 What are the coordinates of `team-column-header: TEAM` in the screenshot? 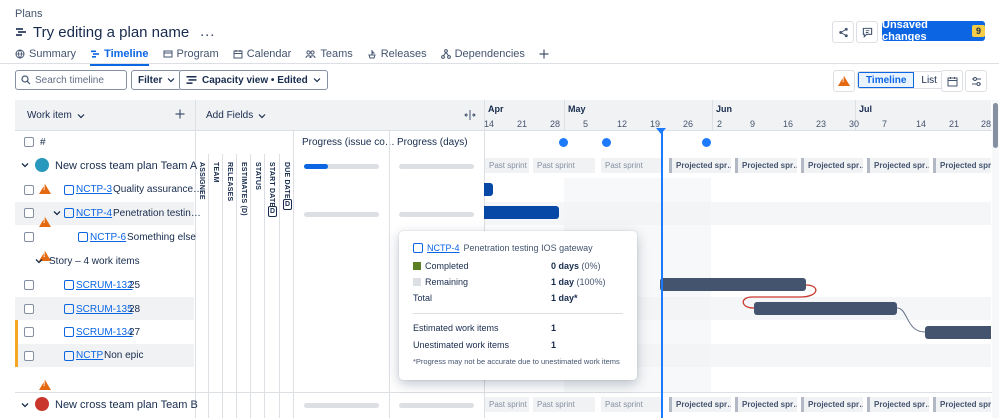 It's located at (215, 172).